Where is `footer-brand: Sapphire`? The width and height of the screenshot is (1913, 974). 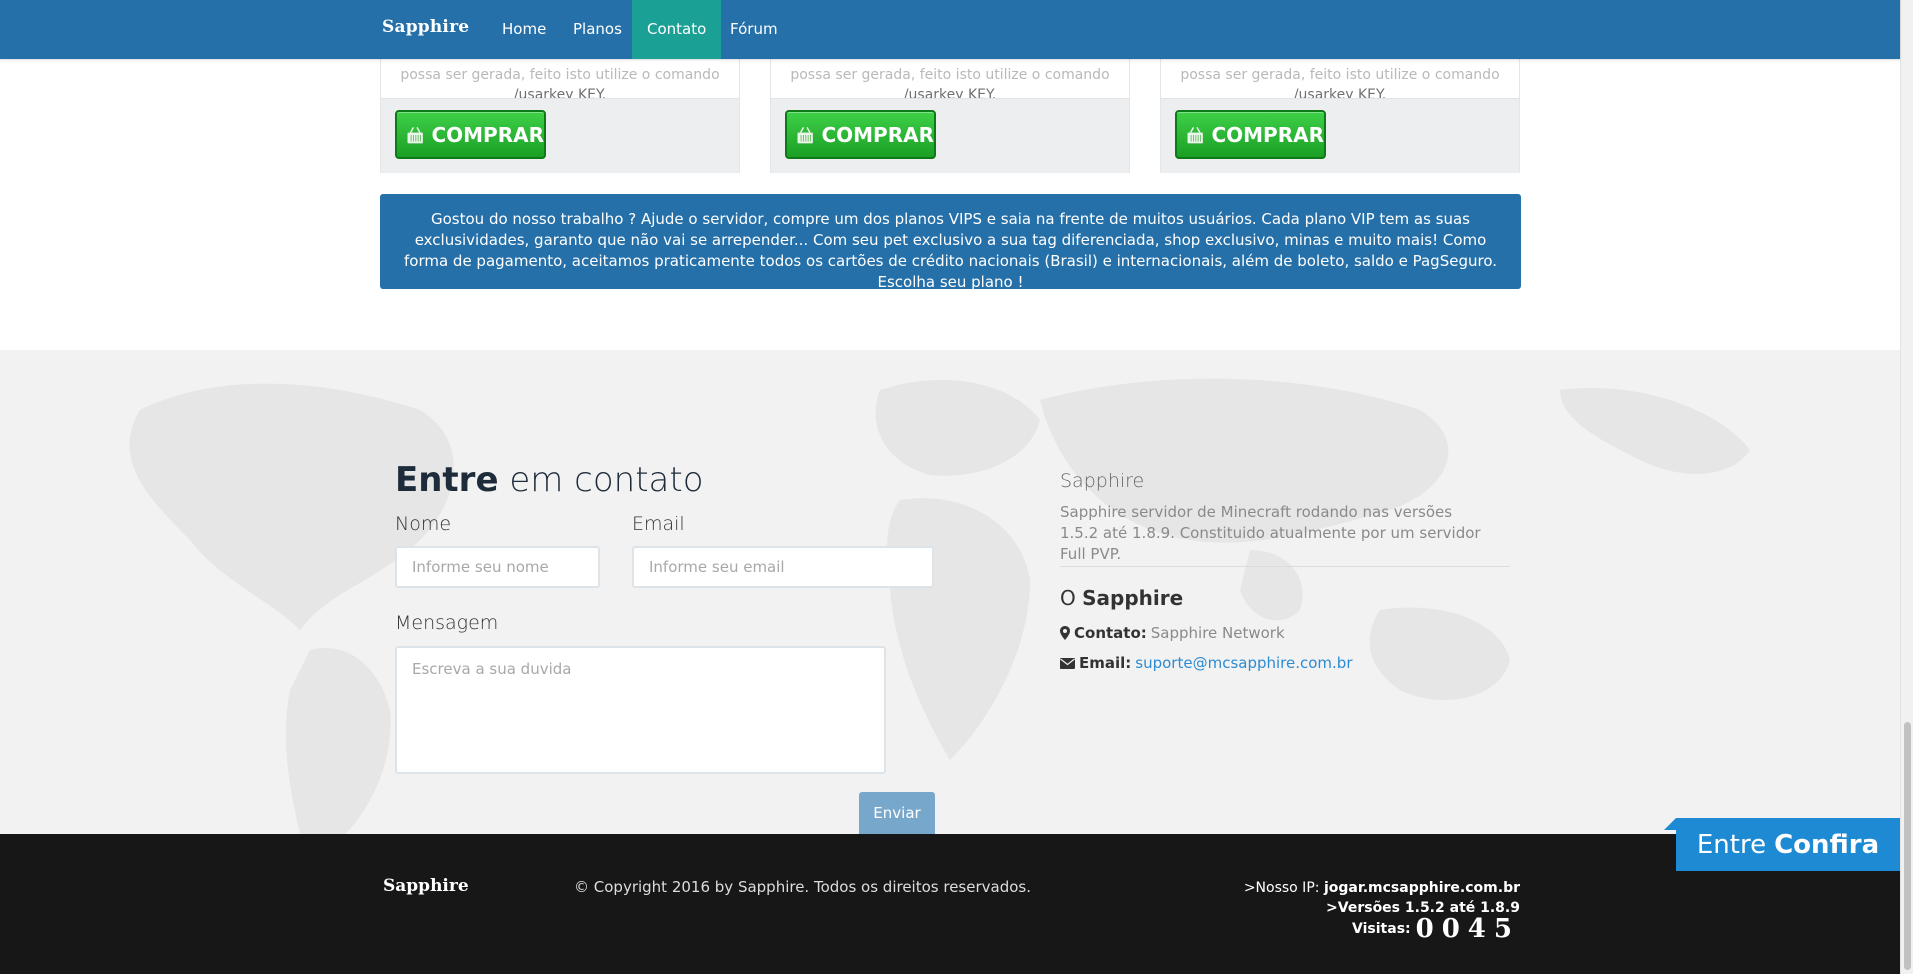 footer-brand: Sapphire is located at coordinates (426, 886).